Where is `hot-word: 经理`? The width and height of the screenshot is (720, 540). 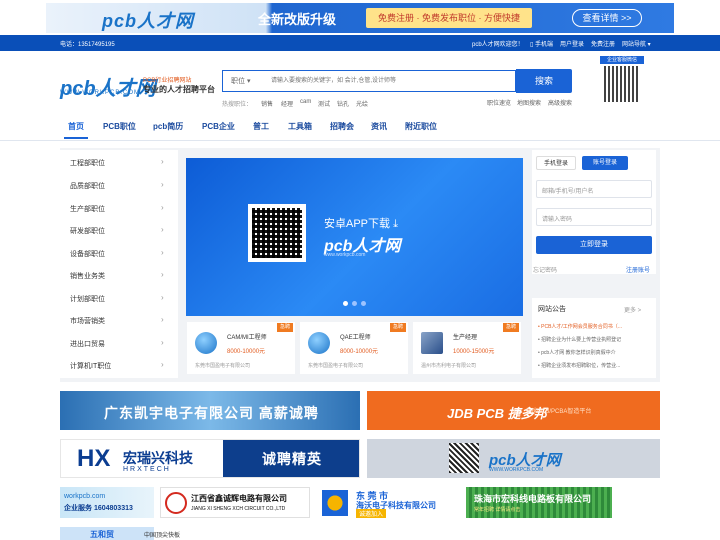
hot-word: 经理 is located at coordinates (287, 103).